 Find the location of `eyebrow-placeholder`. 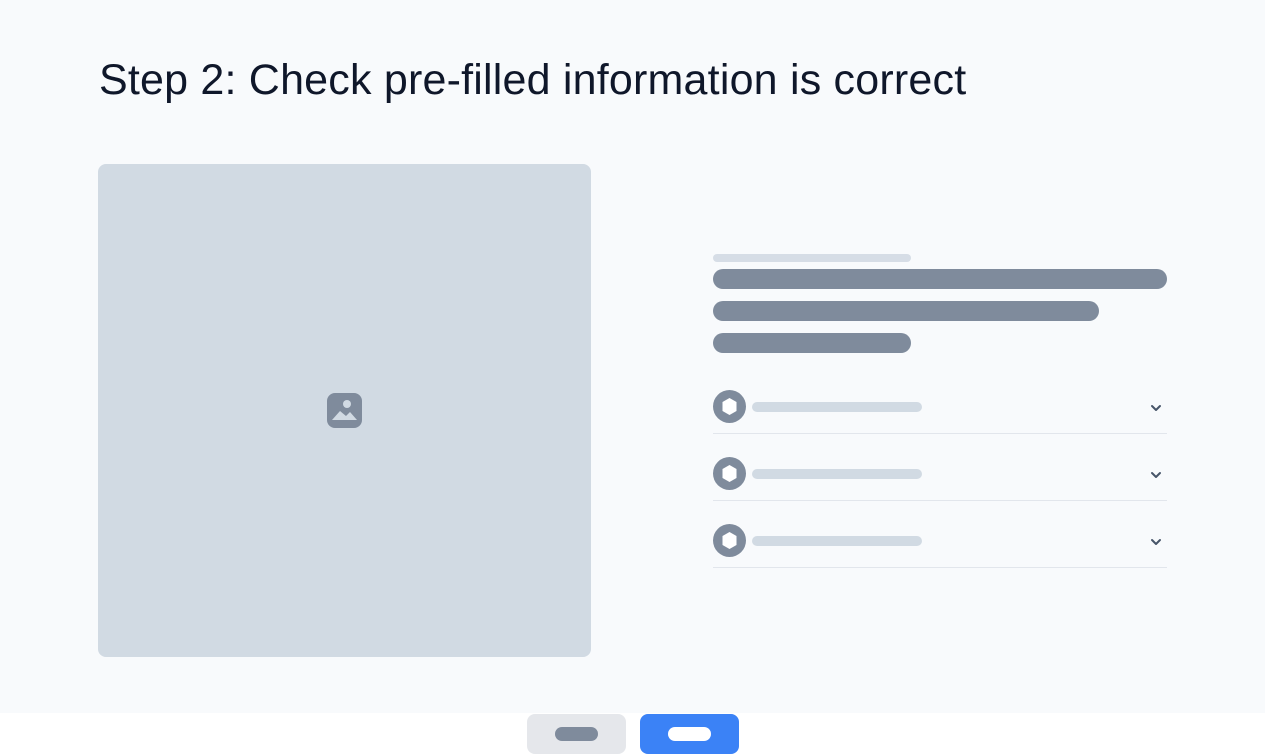

eyebrow-placeholder is located at coordinates (812, 258).